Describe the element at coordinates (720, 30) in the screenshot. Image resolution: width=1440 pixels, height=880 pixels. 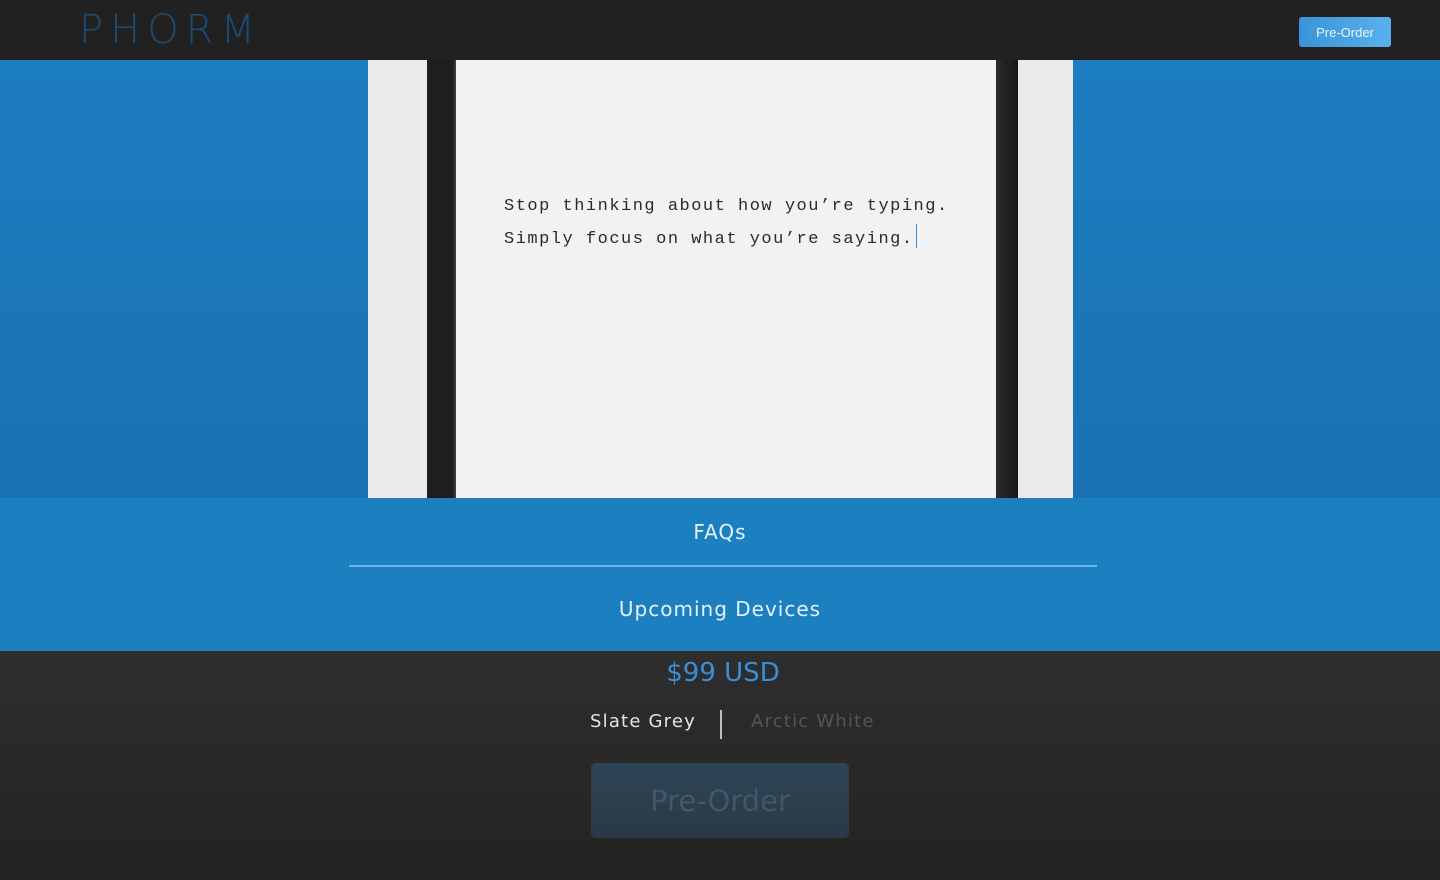
I see `top-nav-bar: PHORM Pre-Order` at that location.